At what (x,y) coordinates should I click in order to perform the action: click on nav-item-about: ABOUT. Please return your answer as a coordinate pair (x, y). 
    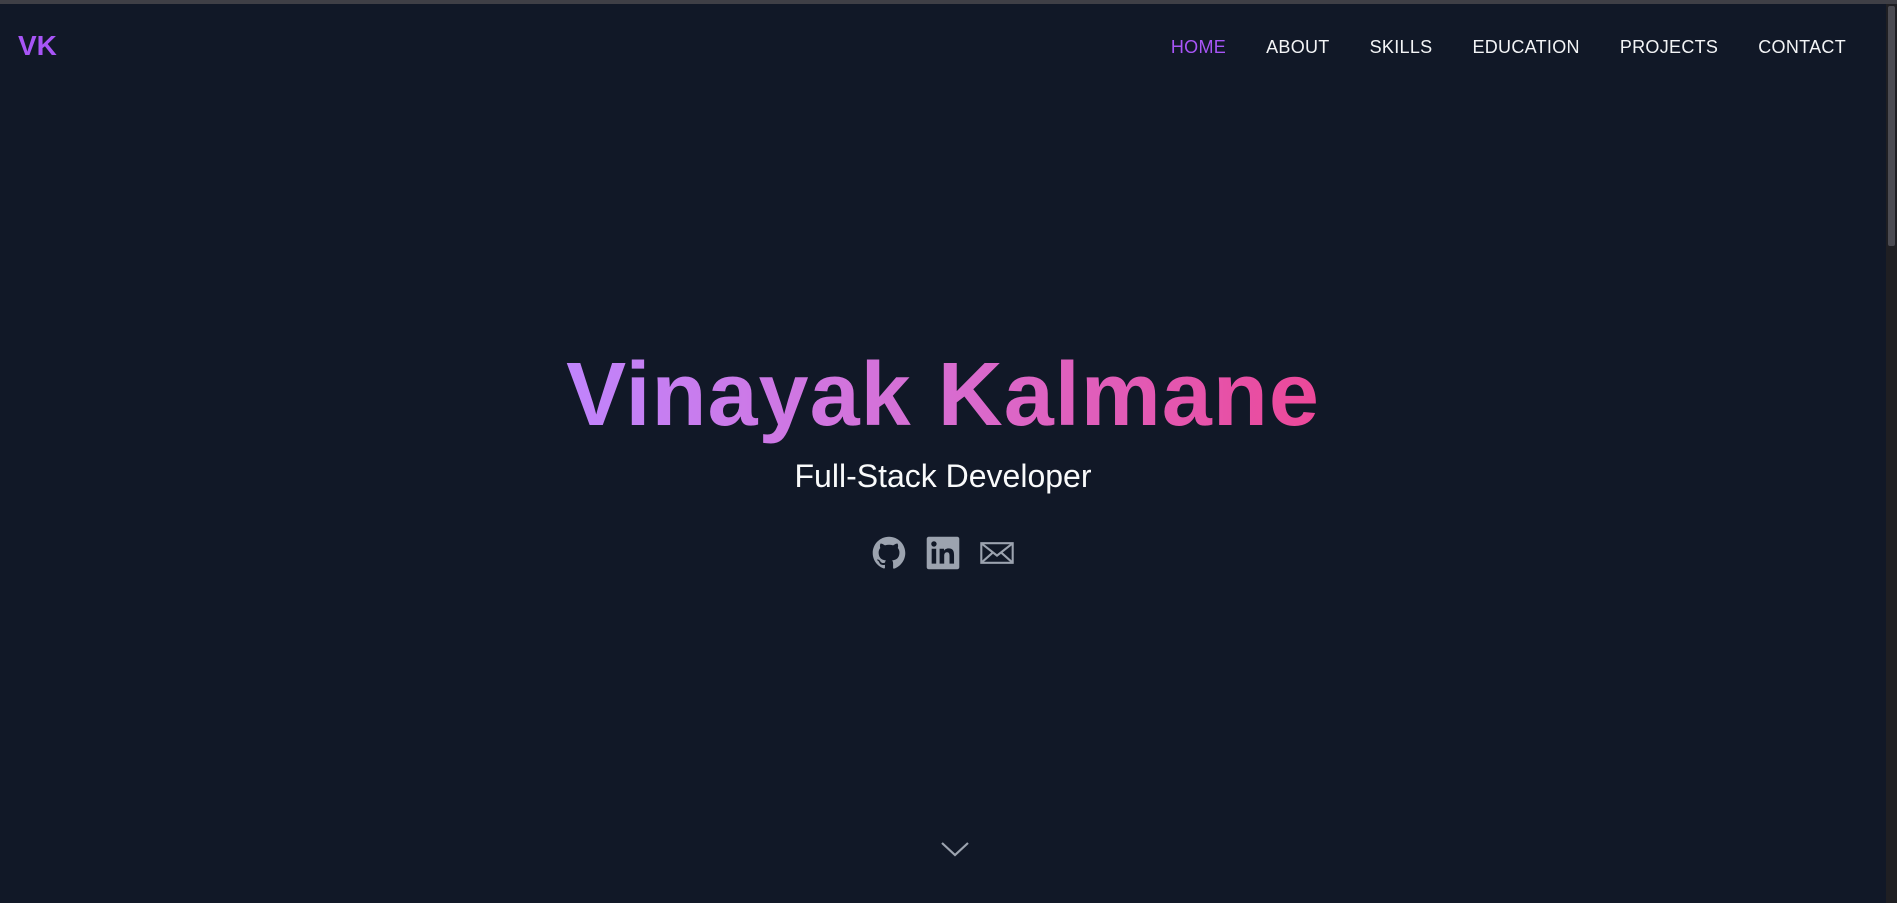
    Looking at the image, I should click on (1298, 47).